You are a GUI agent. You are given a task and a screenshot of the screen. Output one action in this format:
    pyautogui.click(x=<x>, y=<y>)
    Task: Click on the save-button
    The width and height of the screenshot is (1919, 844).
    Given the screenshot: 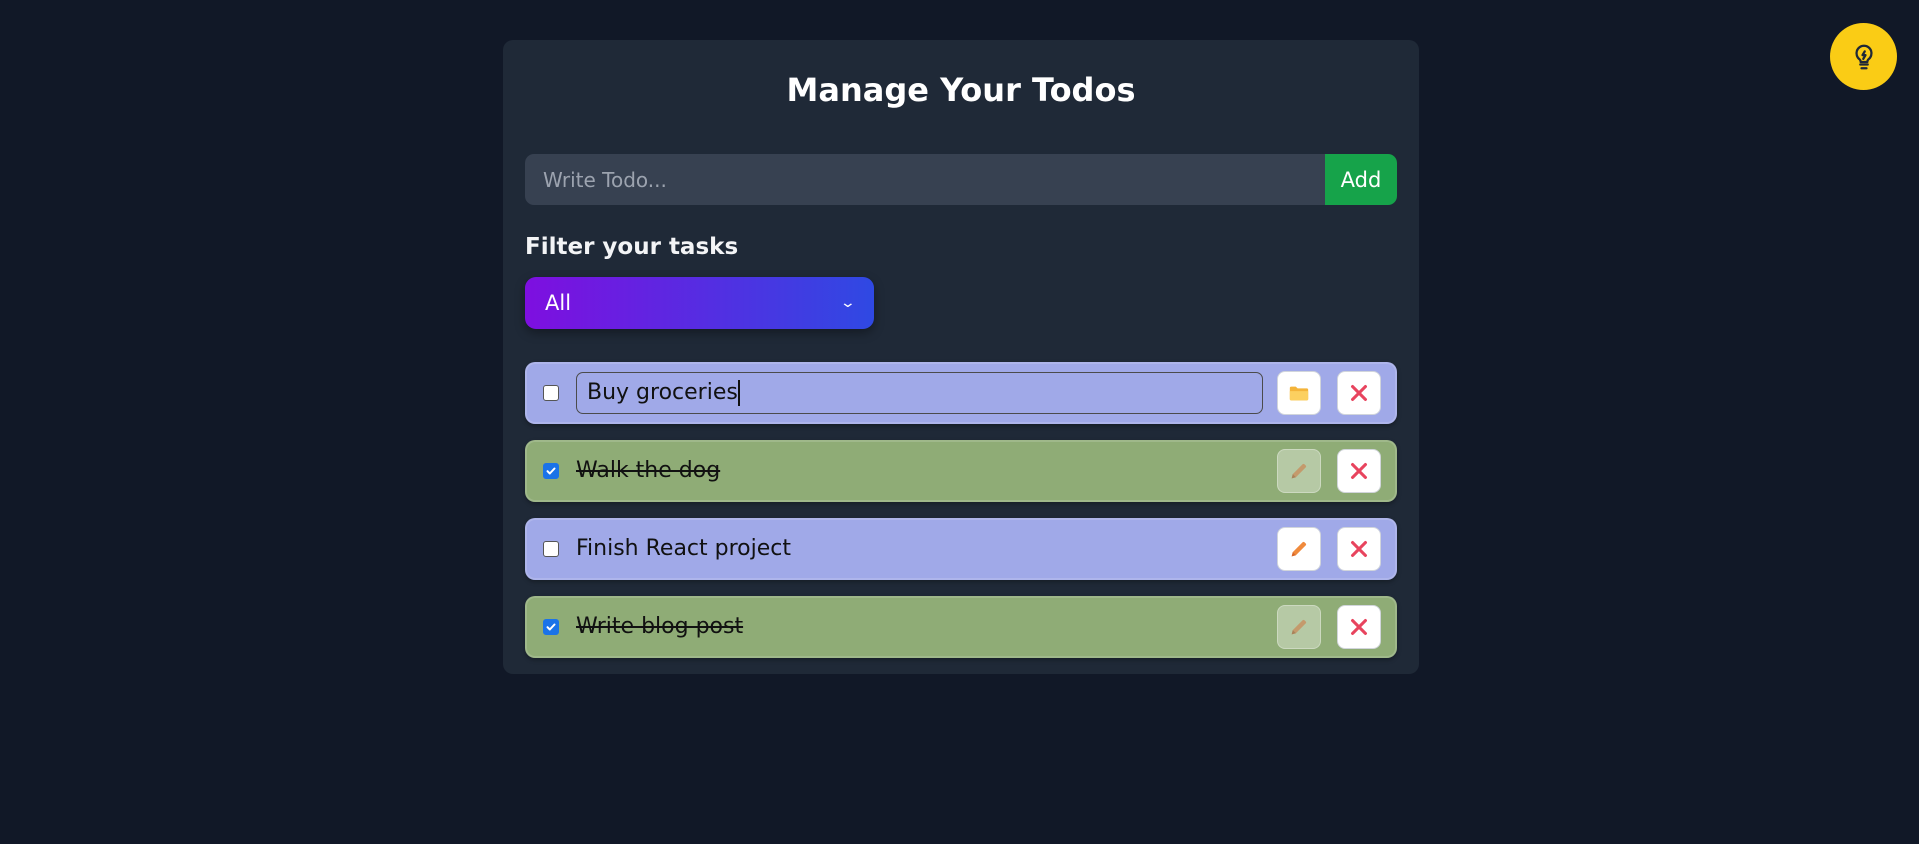 What is the action you would take?
    pyautogui.click(x=1299, y=393)
    